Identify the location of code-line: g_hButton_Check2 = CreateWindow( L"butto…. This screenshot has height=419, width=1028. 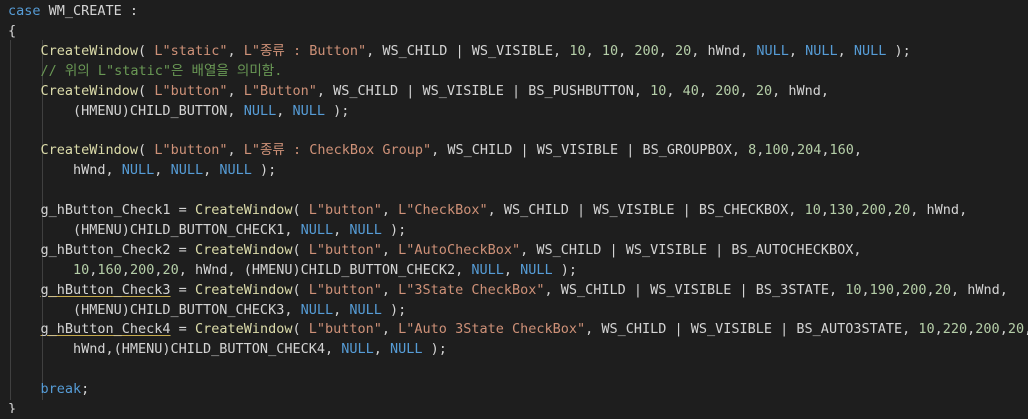
(451, 250).